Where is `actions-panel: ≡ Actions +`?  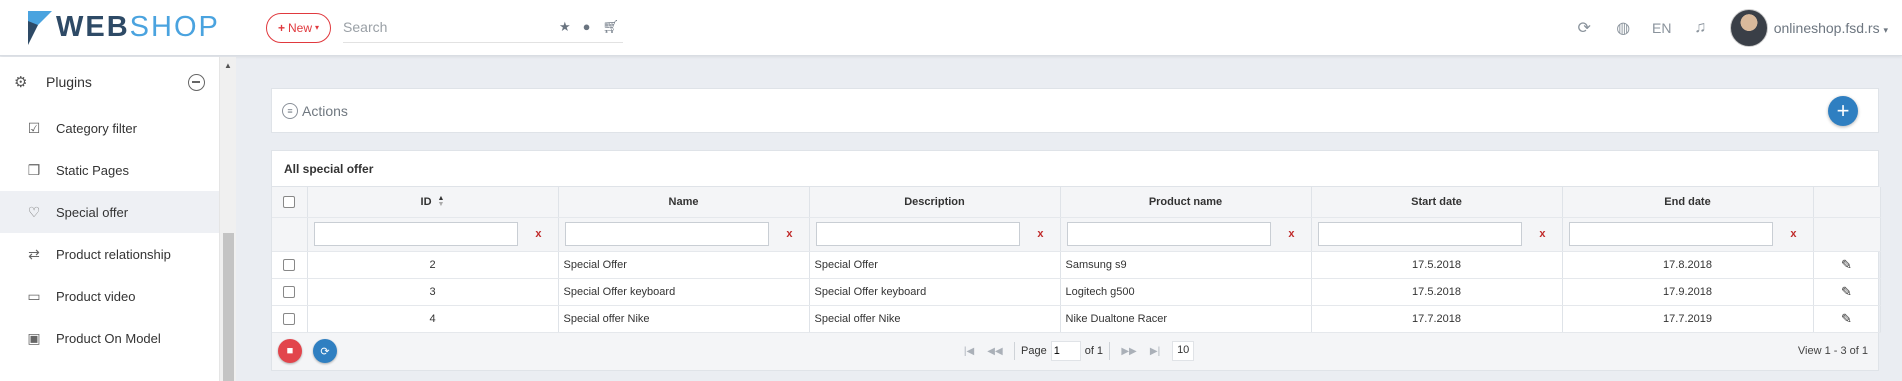 actions-panel: ≡ Actions + is located at coordinates (1075, 110).